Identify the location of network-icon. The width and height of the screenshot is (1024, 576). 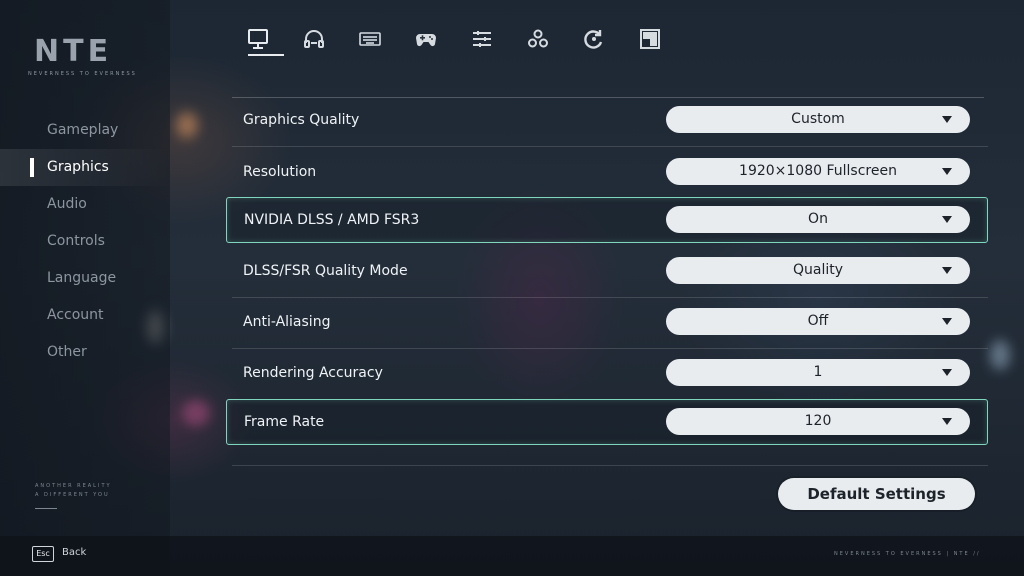
(538, 38).